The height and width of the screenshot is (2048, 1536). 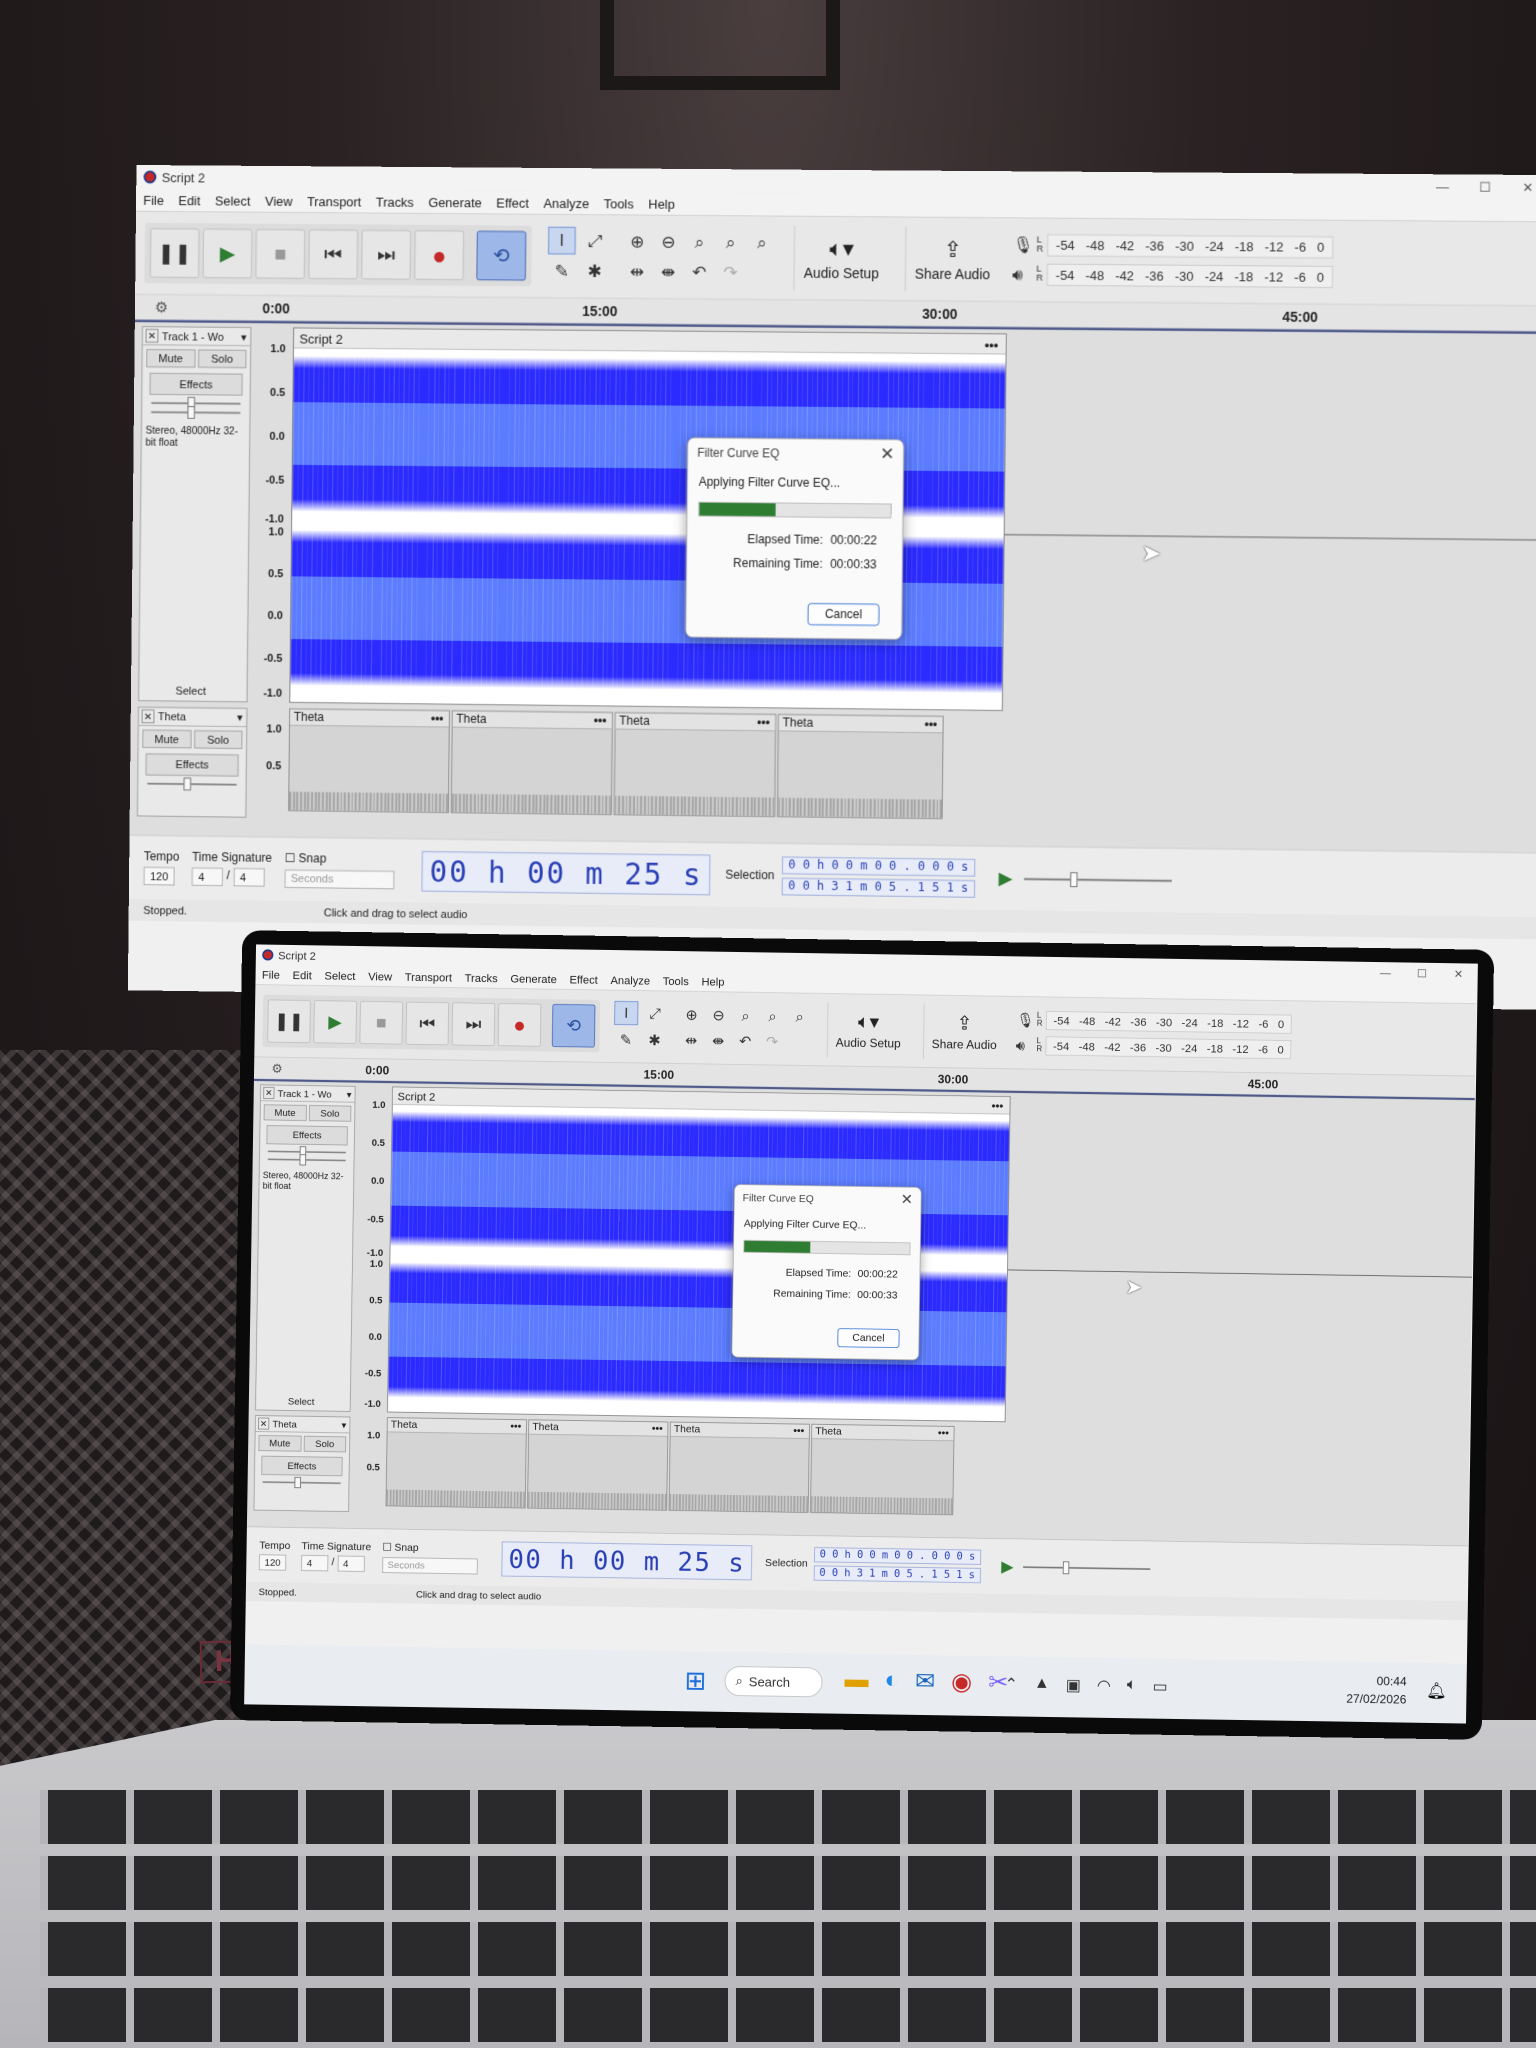 What do you see at coordinates (1066, 1567) in the screenshot?
I see `play-speed-thumb` at bounding box center [1066, 1567].